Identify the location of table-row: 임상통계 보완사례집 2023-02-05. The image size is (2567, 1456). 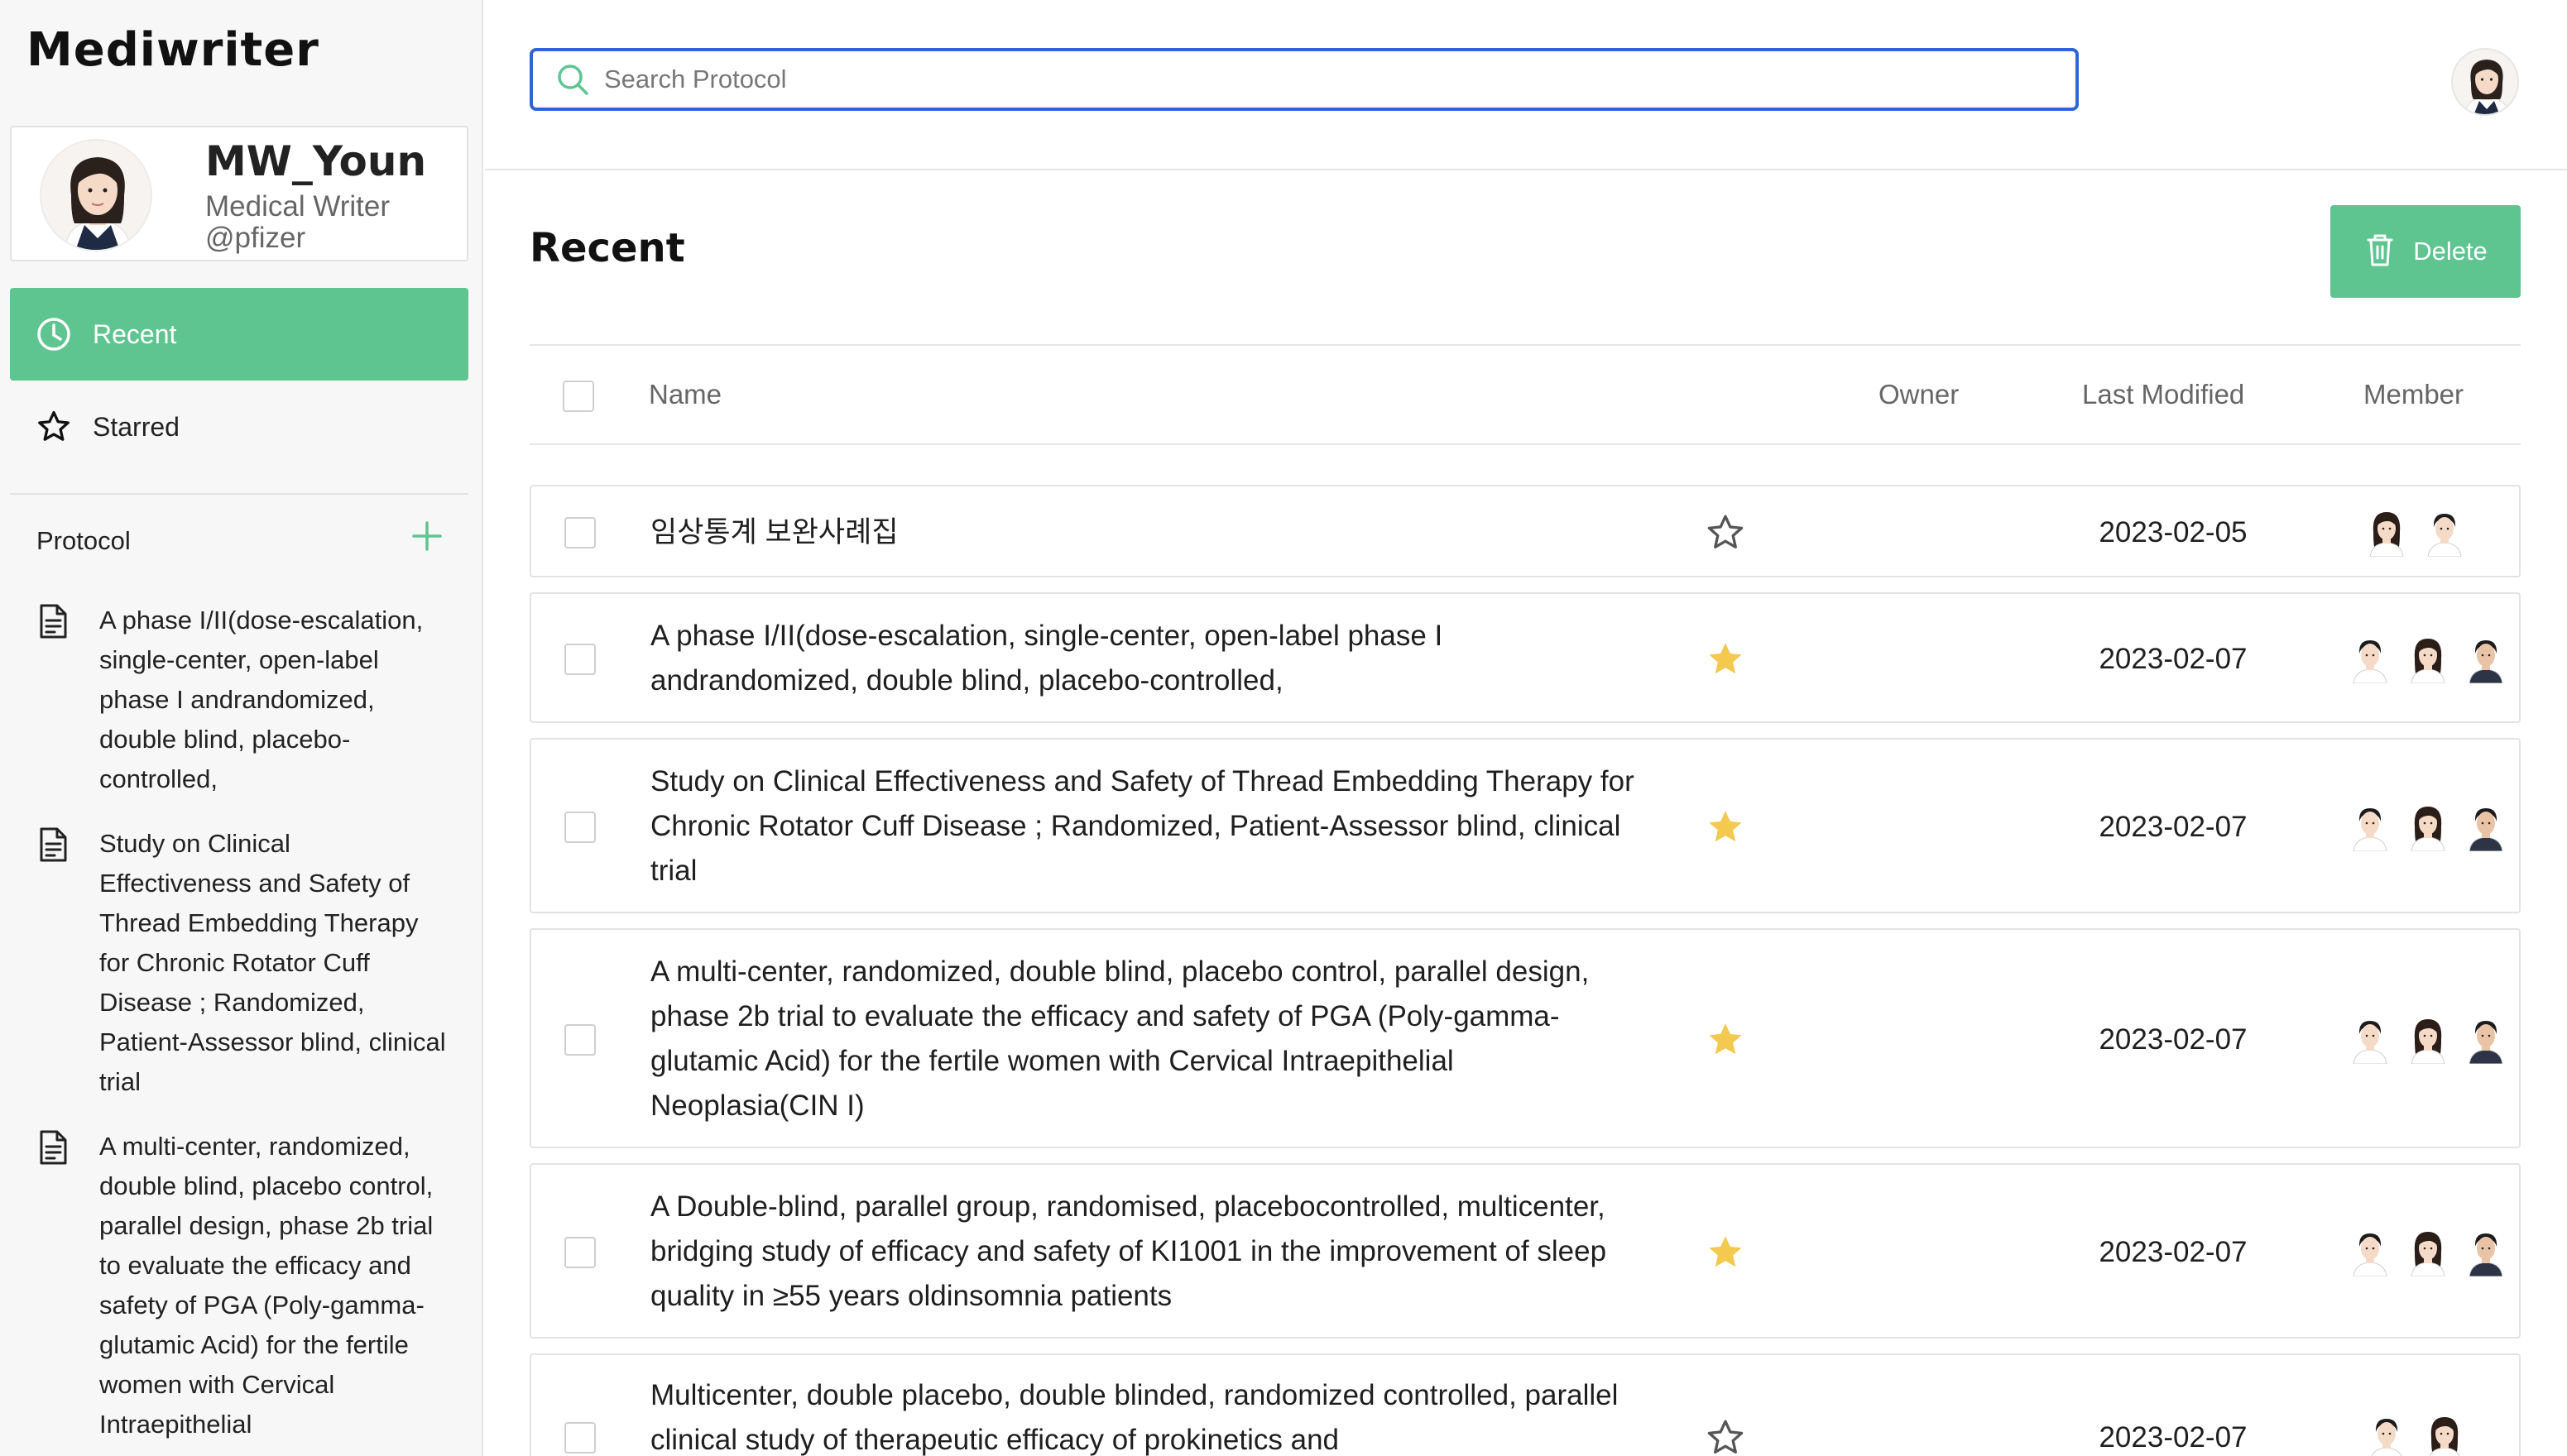
(1525, 531).